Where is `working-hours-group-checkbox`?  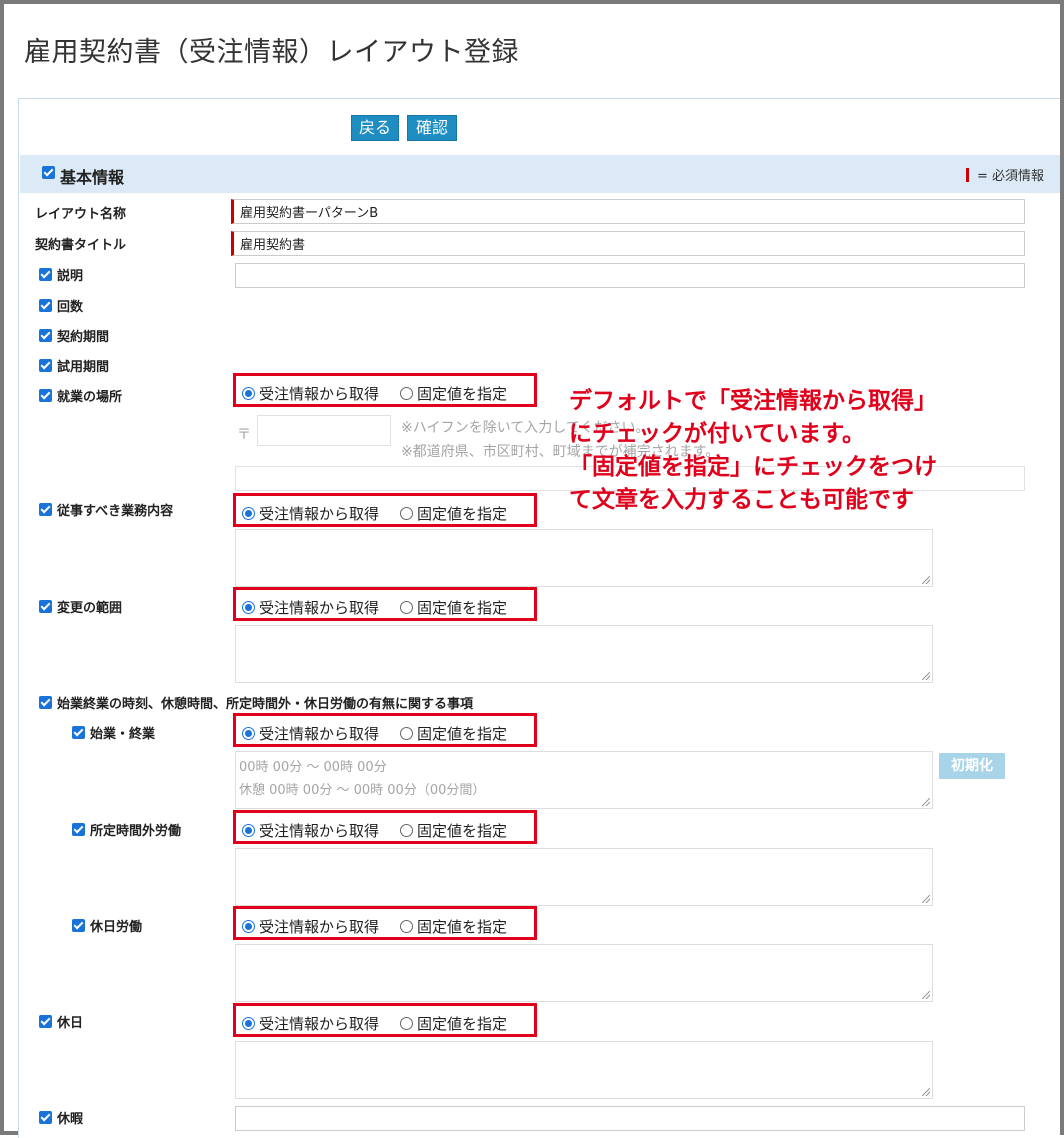
working-hours-group-checkbox is located at coordinates (45, 702).